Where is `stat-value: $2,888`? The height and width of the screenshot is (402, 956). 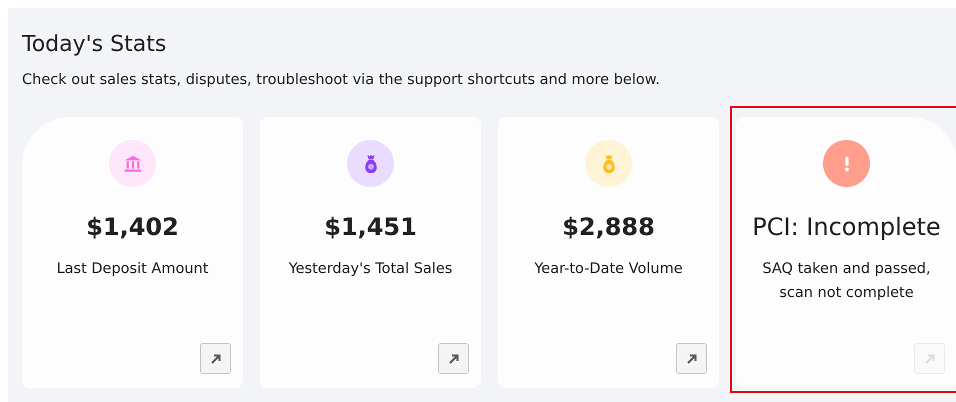
stat-value: $2,888 is located at coordinates (608, 227).